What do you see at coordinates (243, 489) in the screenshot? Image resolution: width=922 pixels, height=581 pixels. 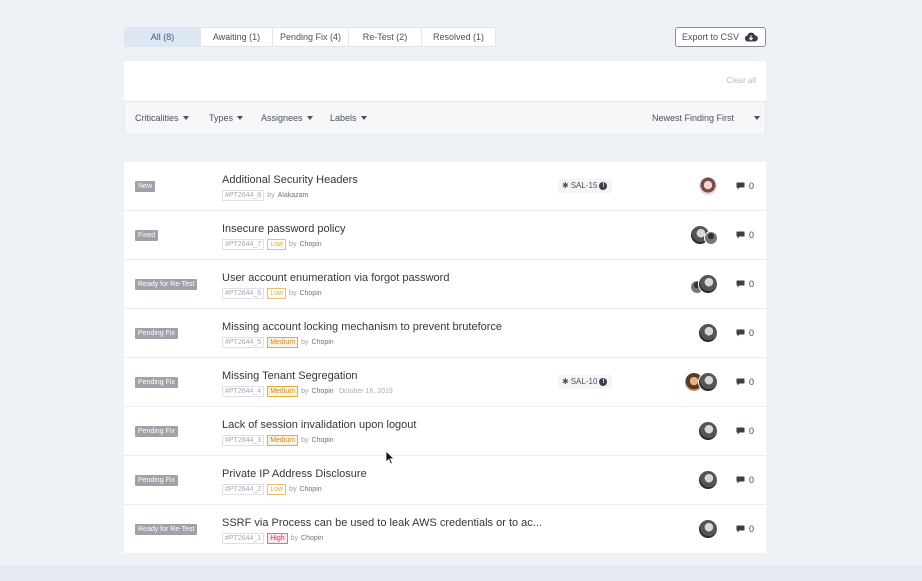 I see `finding-id: #PT2644_2` at bounding box center [243, 489].